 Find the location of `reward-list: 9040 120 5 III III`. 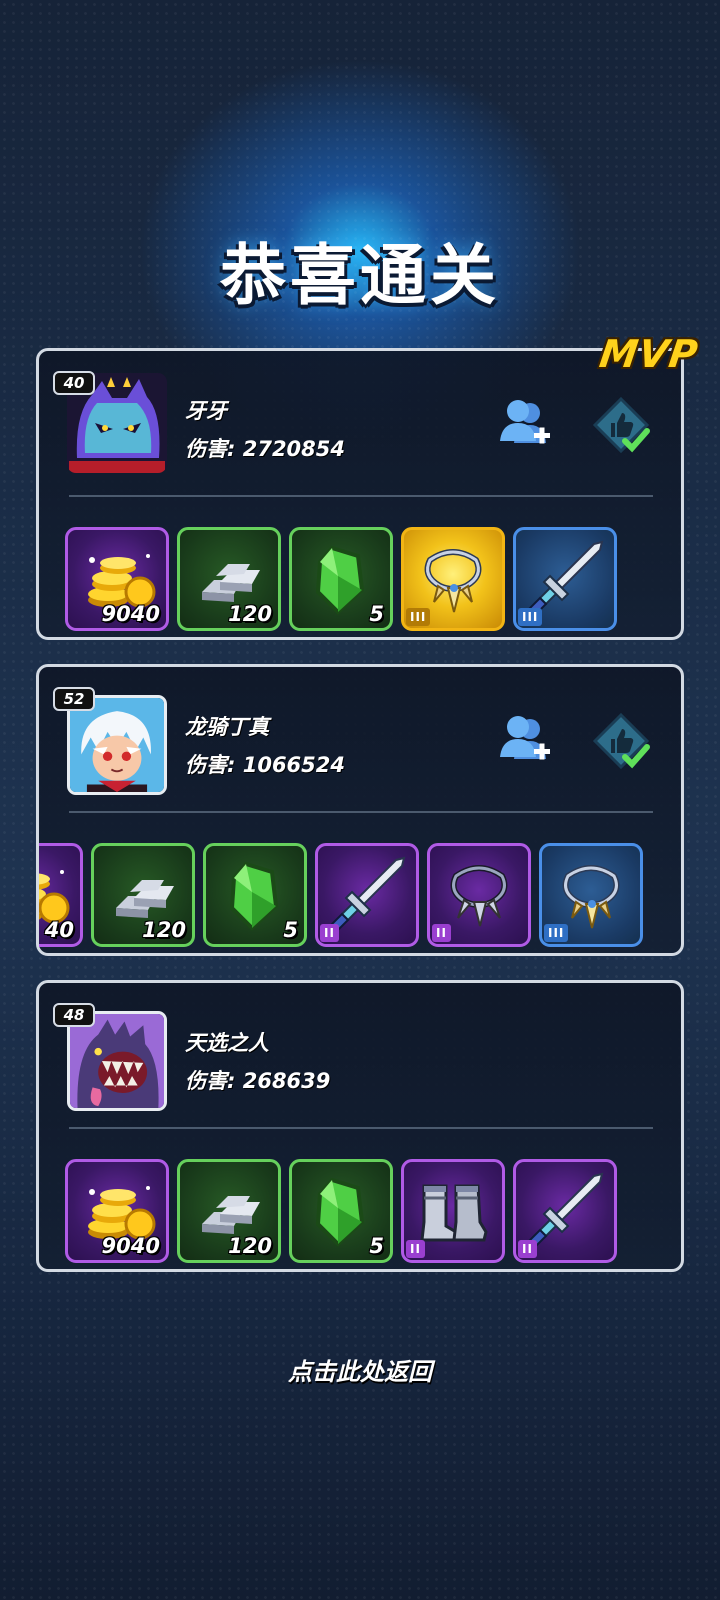

reward-list: 9040 120 5 III III is located at coordinates (360, 580).